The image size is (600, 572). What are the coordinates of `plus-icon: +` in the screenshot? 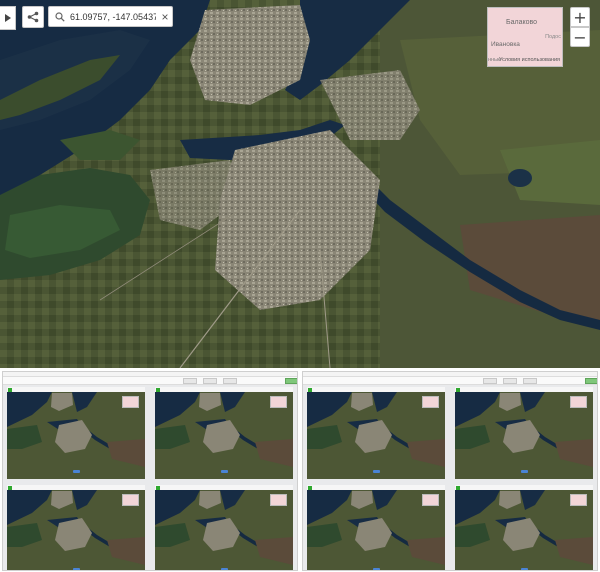 It's located at (580, 17).